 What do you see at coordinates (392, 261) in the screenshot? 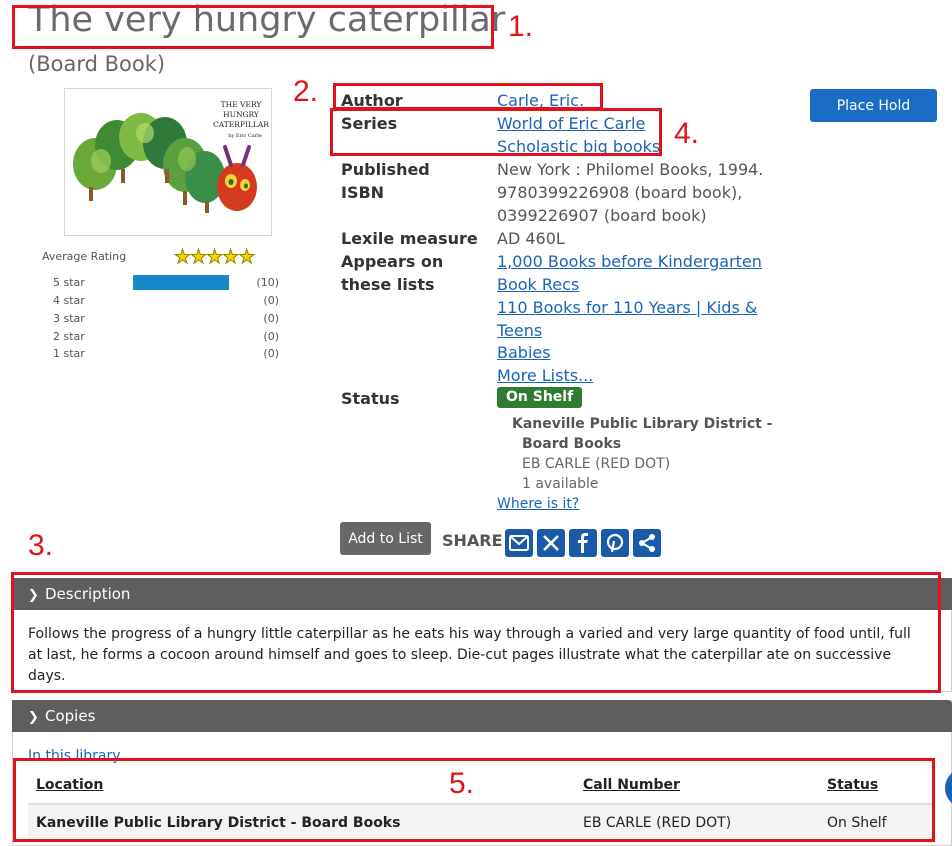
I see `appears-on-label: Appears on` at bounding box center [392, 261].